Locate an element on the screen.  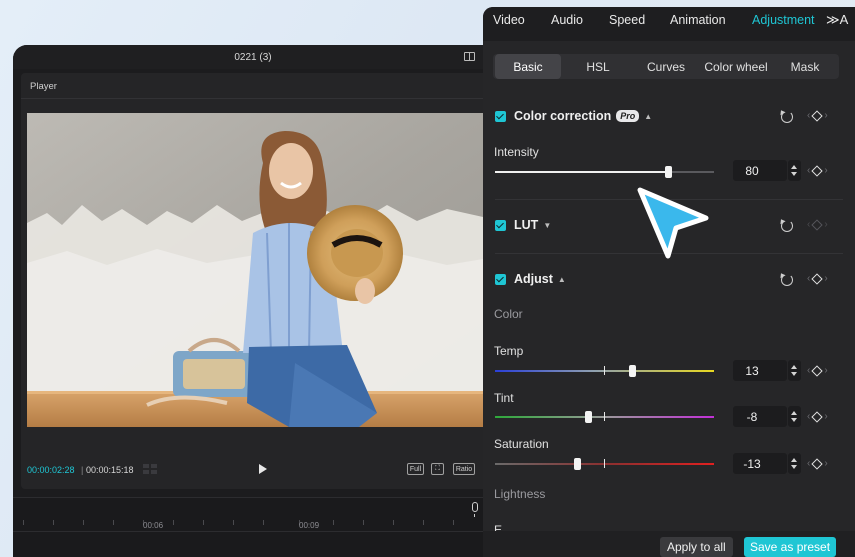
tab-audio: Audio is located at coordinates (567, 20).